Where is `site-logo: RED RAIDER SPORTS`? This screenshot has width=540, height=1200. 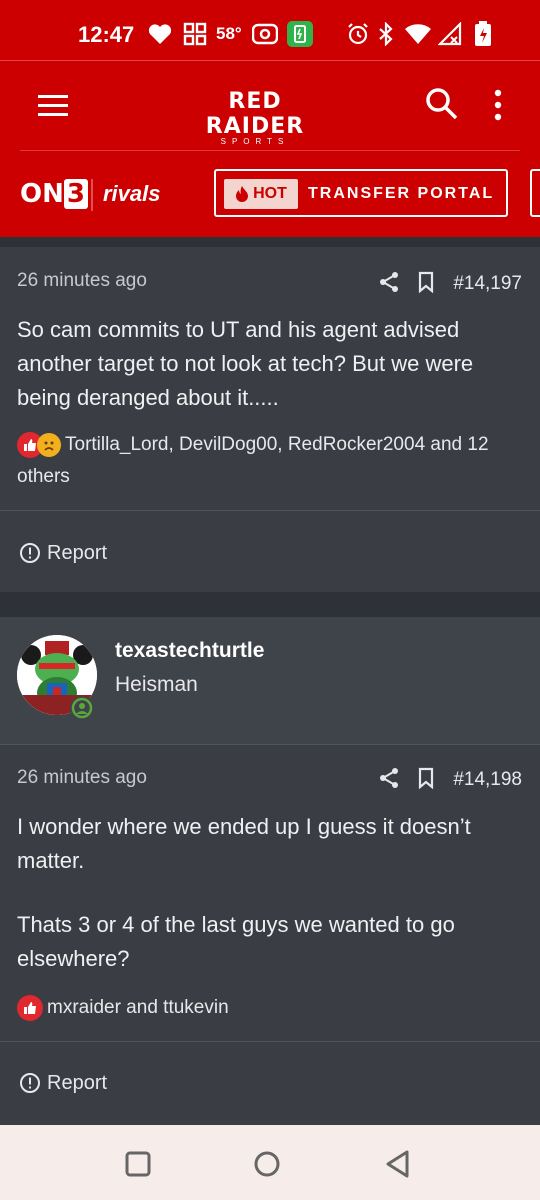 site-logo: RED RAIDER SPORTS is located at coordinates (255, 117).